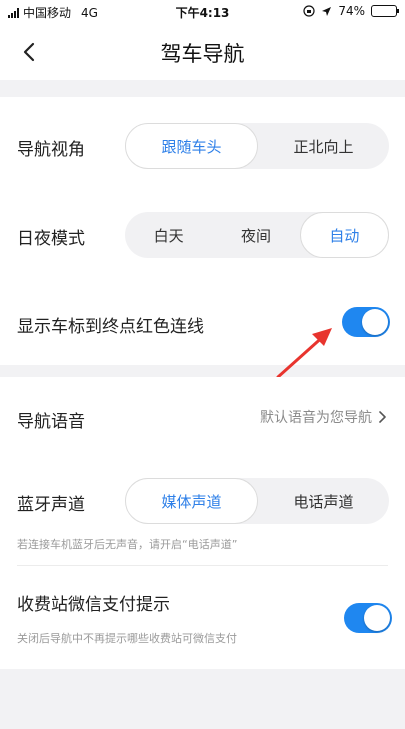 This screenshot has height=729, width=405. I want to click on nav-voice-value: 默认语音为您导航, so click(316, 418).